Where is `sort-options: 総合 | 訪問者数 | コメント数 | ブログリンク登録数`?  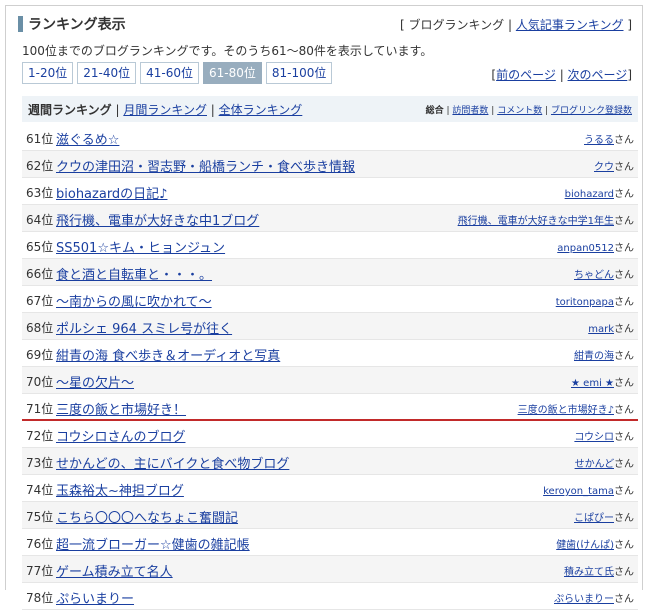 sort-options: 総合 | 訪問者数 | コメント数 | ブログリンク登録数 is located at coordinates (529, 109).